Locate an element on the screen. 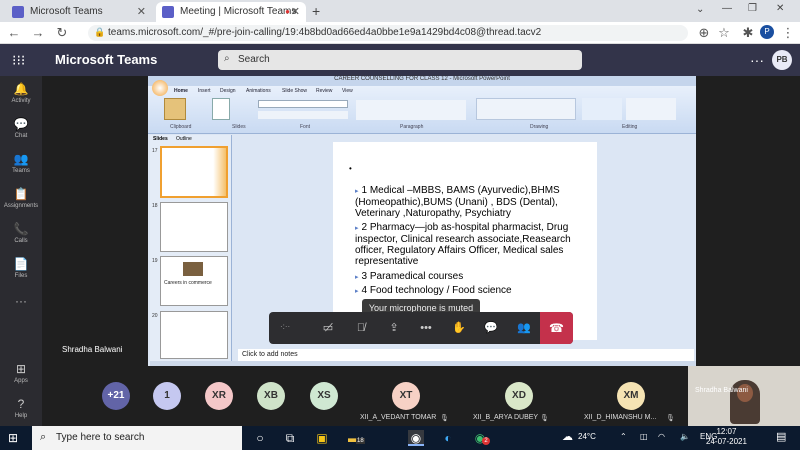 Image resolution: width=800 pixels, height=450 pixels. mic-off-icon: 🎙̸ is located at coordinates (361, 328).